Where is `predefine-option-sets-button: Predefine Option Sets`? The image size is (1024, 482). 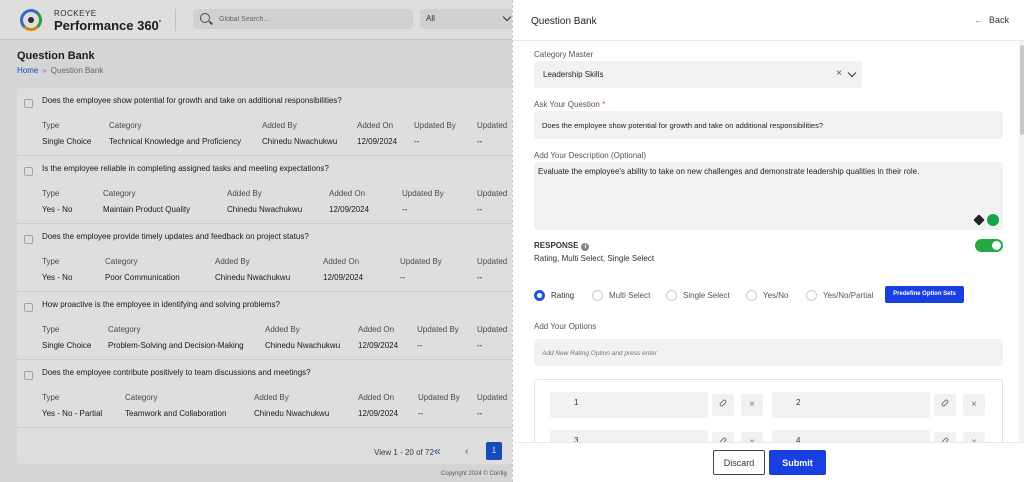 predefine-option-sets-button: Predefine Option Sets is located at coordinates (924, 294).